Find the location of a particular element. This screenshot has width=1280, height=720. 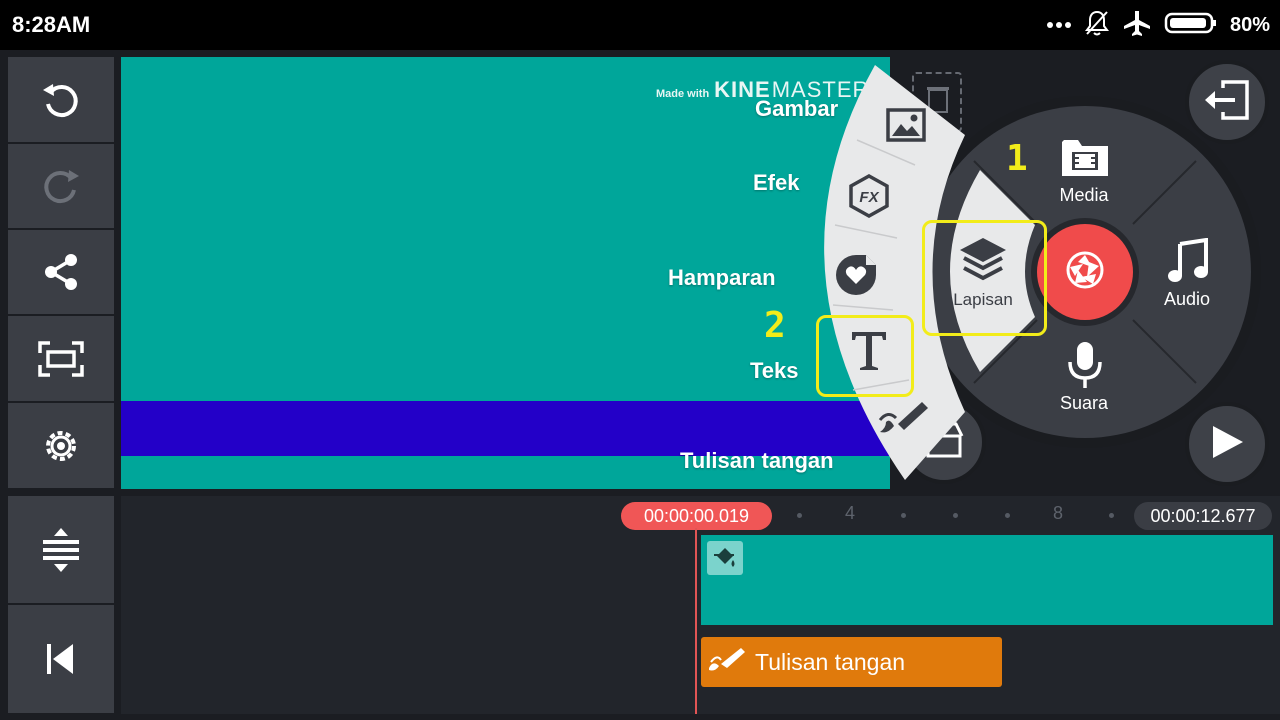

handwriting-brush-icon is located at coordinates (904, 420).